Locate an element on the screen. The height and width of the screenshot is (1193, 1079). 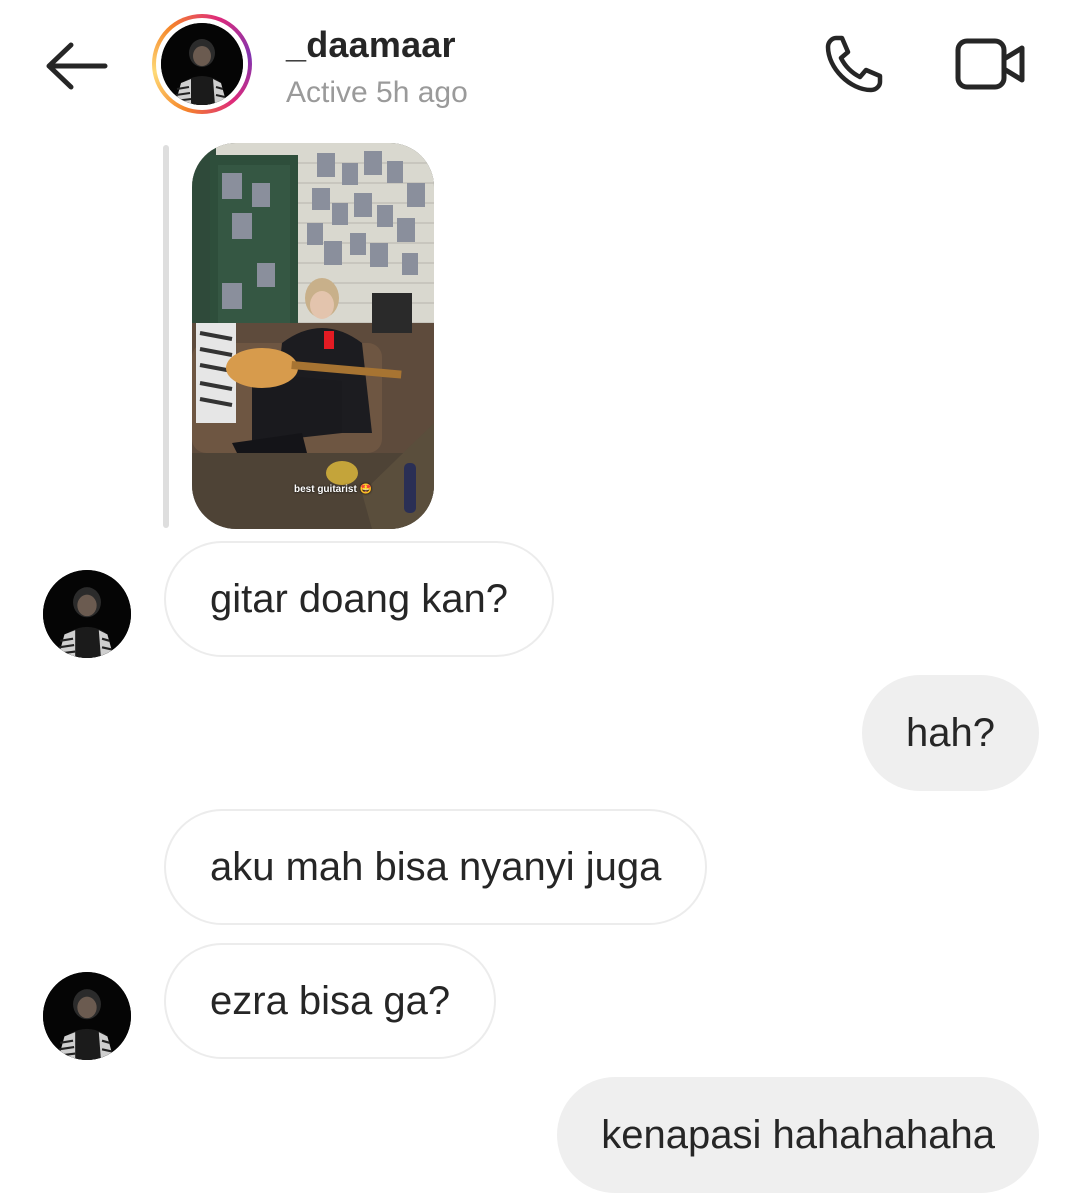
phone-icon is located at coordinates (854, 66).